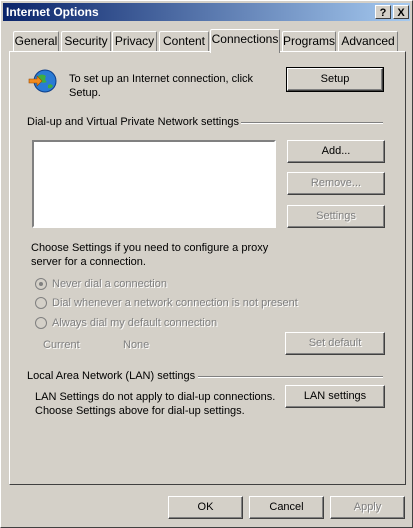  Describe the element at coordinates (41, 303) in the screenshot. I see `dial-whenever-radio` at that location.